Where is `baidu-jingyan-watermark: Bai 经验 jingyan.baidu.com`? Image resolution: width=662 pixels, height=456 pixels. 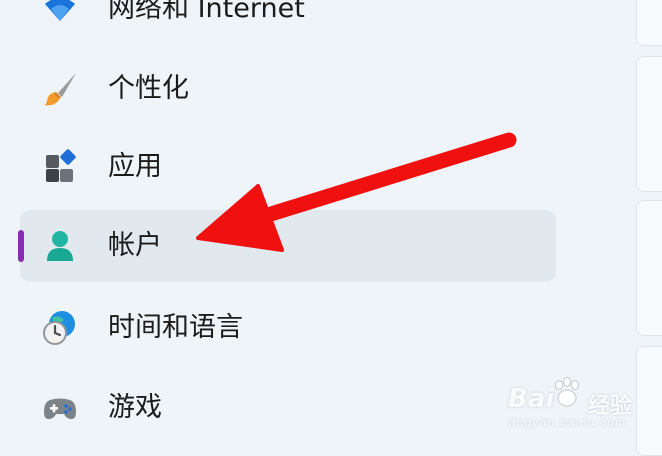 baidu-jingyan-watermark: Bai 经验 jingyan.baidu.com is located at coordinates (583, 406).